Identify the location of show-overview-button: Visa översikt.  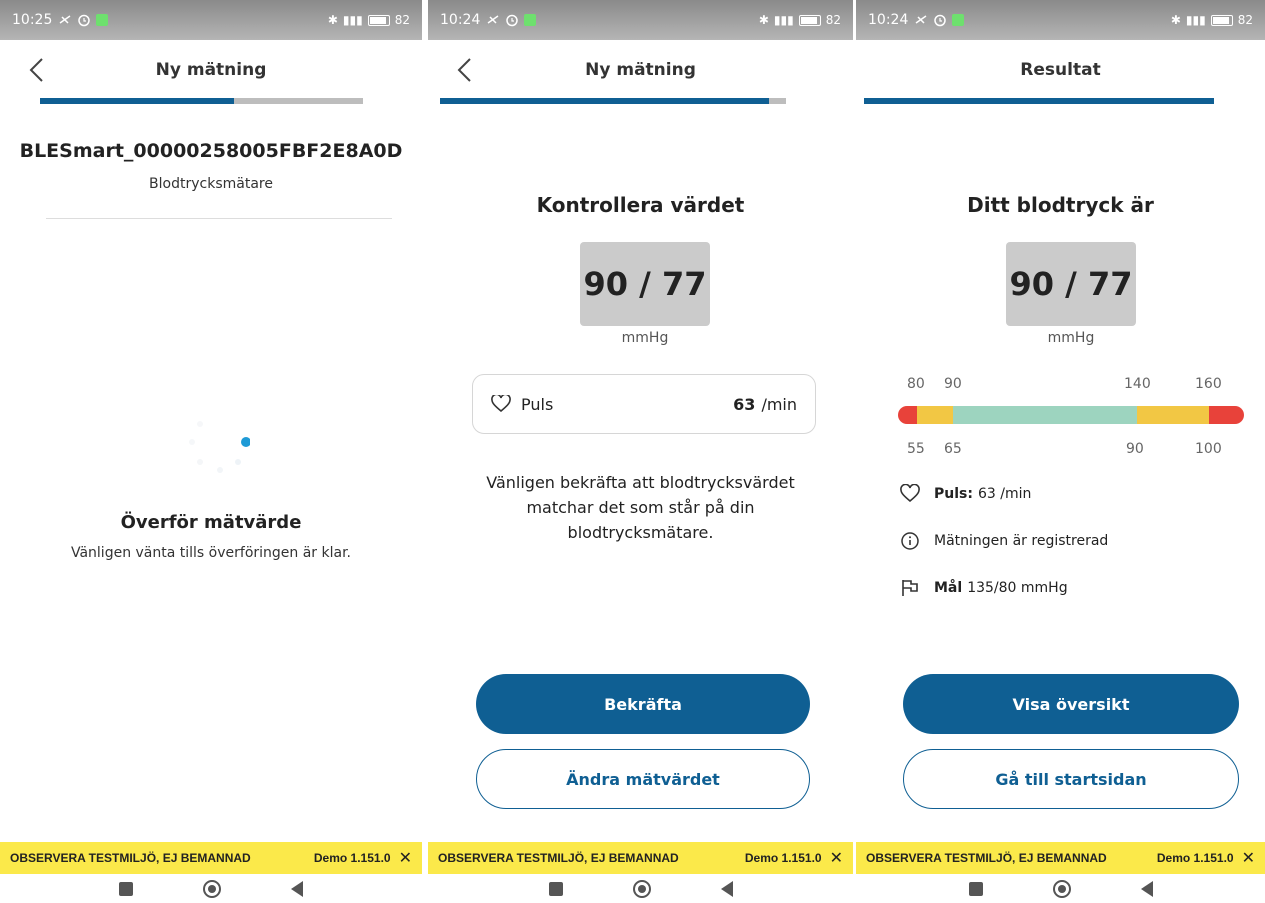
(1071, 704).